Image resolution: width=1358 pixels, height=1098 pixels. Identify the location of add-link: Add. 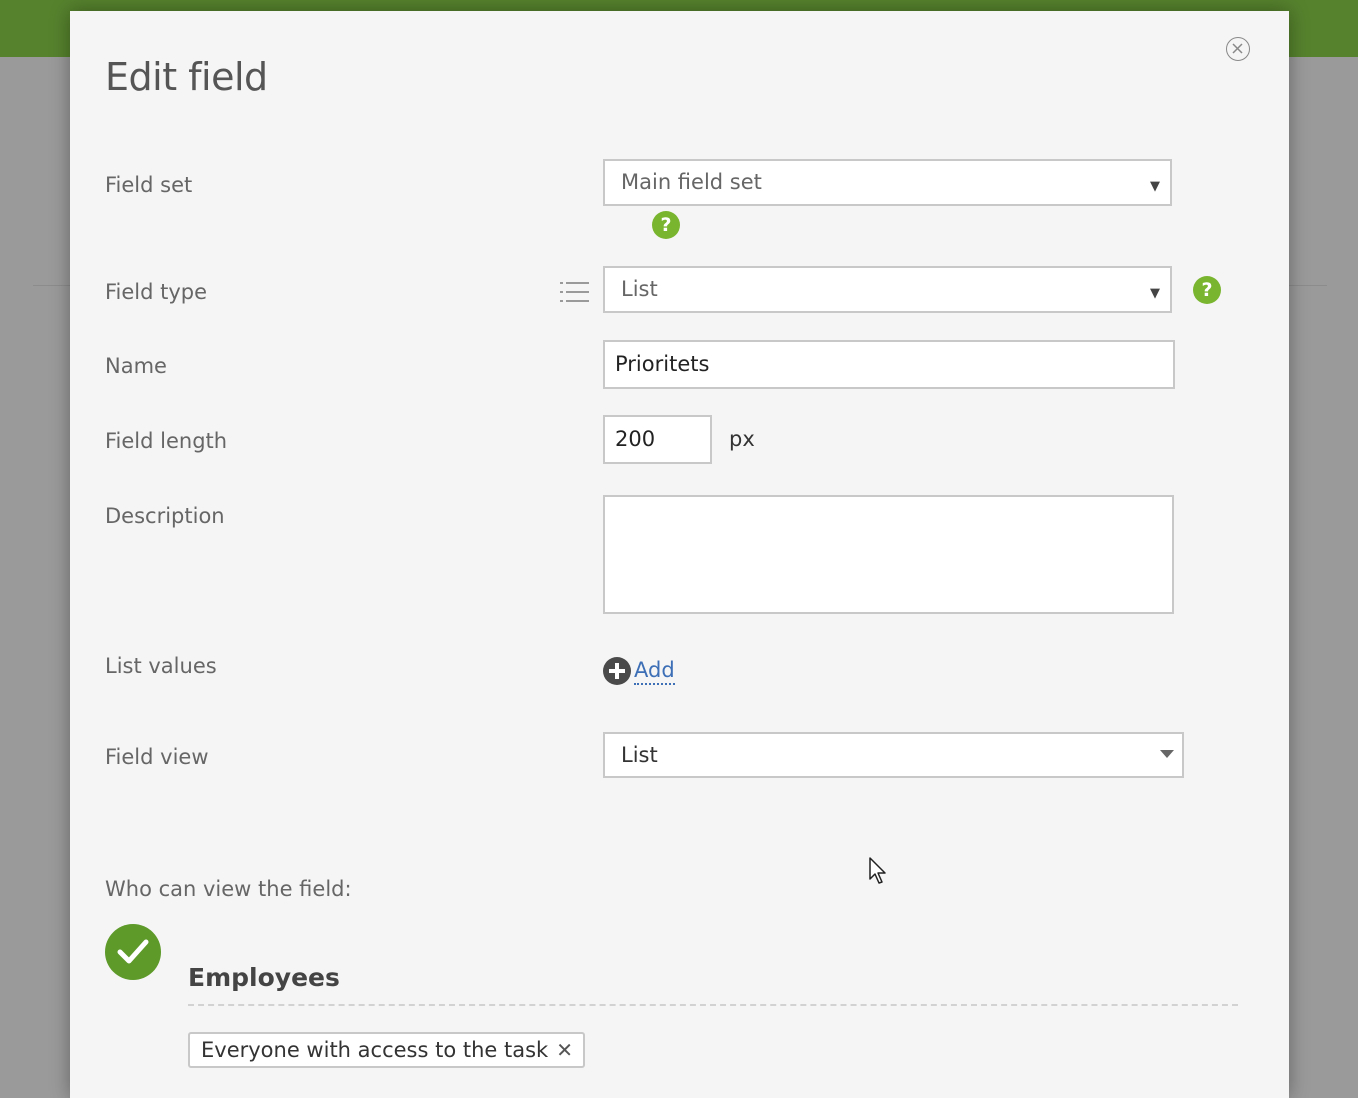
(654, 671).